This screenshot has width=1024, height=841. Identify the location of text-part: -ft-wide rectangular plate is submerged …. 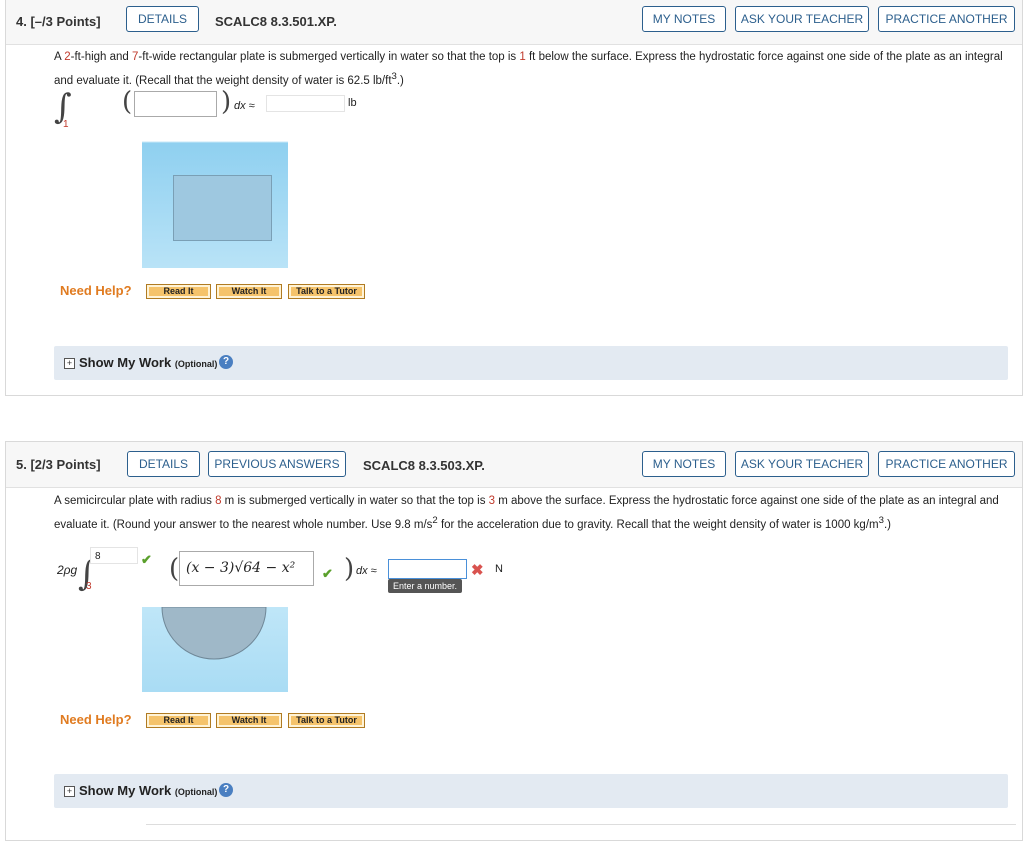
(329, 57).